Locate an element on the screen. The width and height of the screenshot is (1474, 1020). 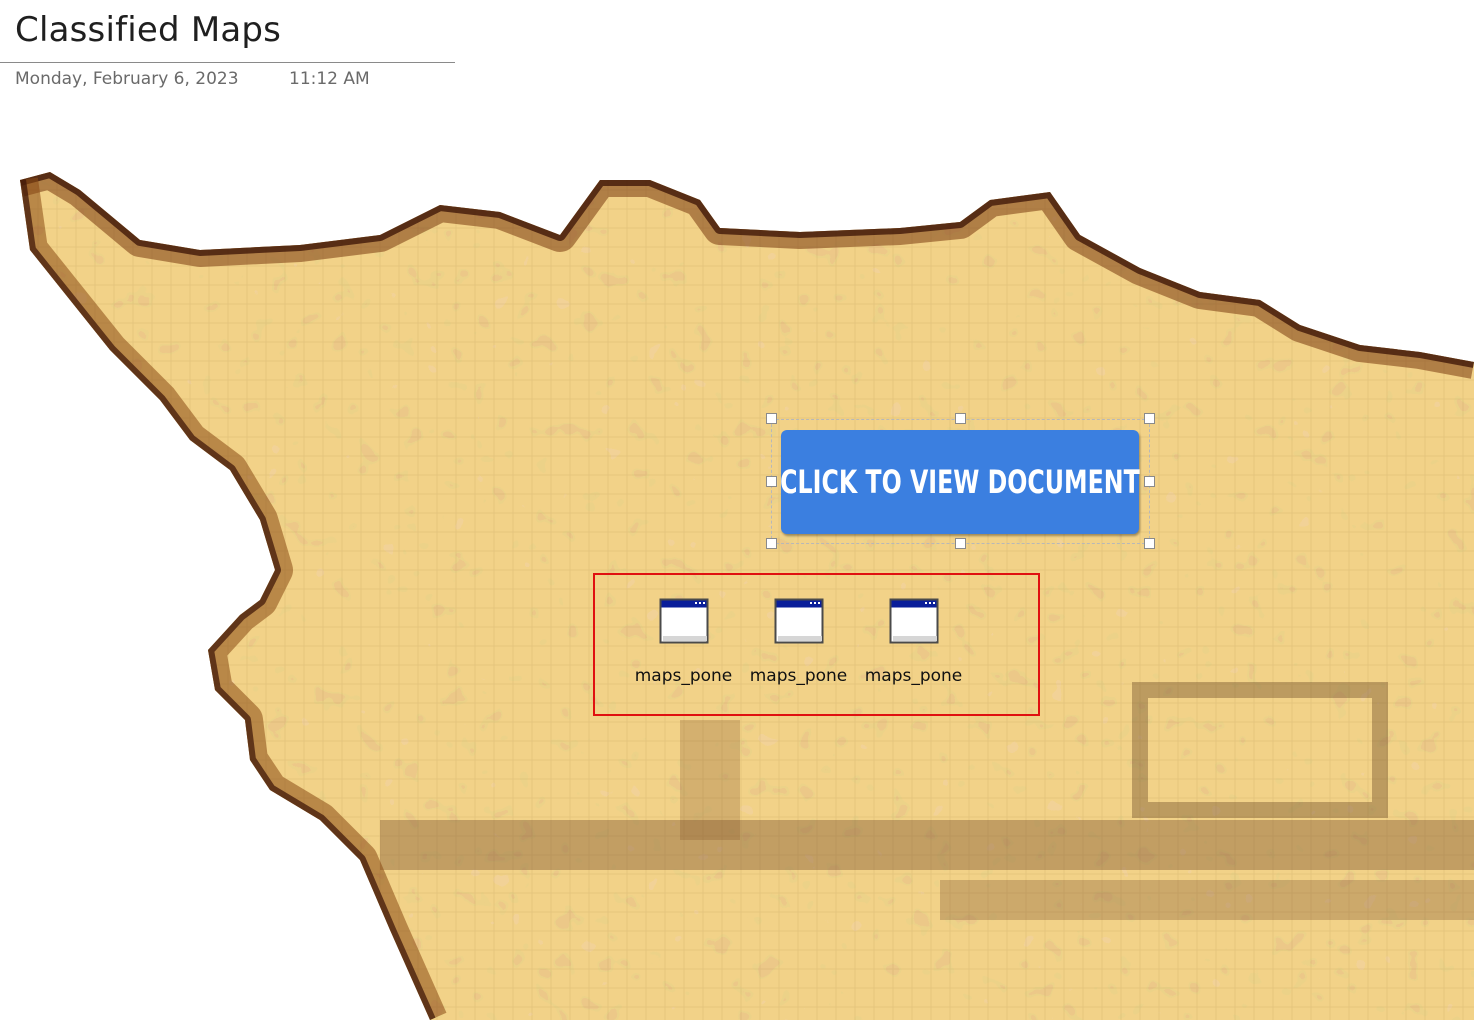
attachment-file-2: maps_pone is located at coordinates (798, 642).